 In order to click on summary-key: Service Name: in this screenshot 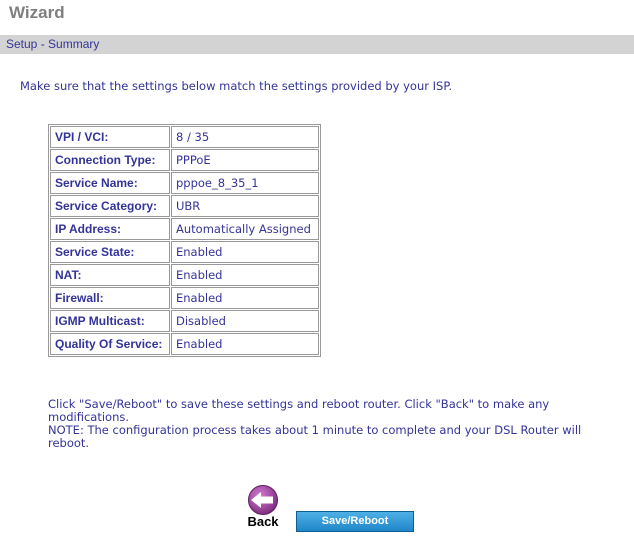, I will do `click(110, 183)`.